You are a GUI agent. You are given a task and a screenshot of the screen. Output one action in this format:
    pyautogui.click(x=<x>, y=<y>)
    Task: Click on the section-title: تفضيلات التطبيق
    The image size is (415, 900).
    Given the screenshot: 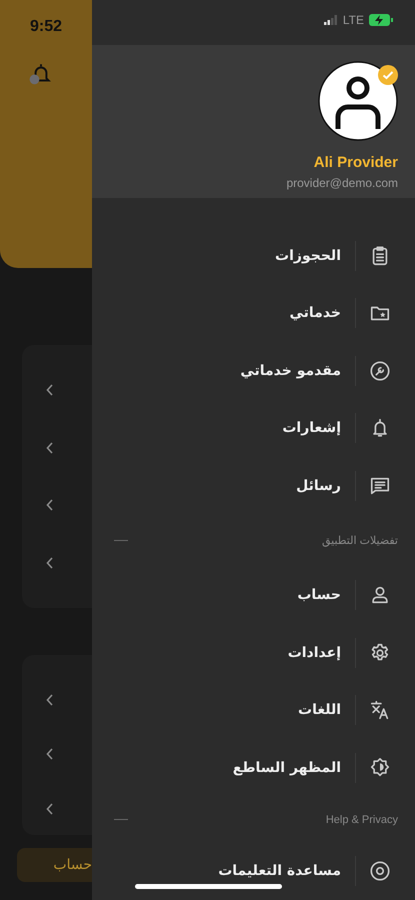 What is the action you would take?
    pyautogui.click(x=360, y=540)
    